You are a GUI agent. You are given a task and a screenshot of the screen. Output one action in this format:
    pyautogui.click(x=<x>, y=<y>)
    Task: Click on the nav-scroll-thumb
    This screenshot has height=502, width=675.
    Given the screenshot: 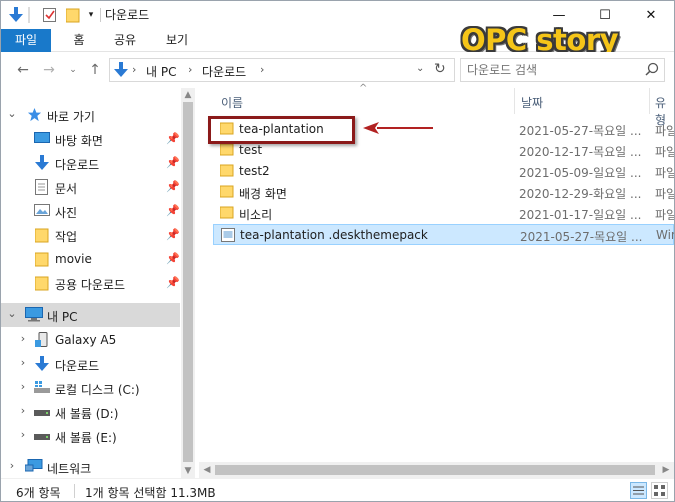 What is the action you would take?
    pyautogui.click(x=188, y=282)
    